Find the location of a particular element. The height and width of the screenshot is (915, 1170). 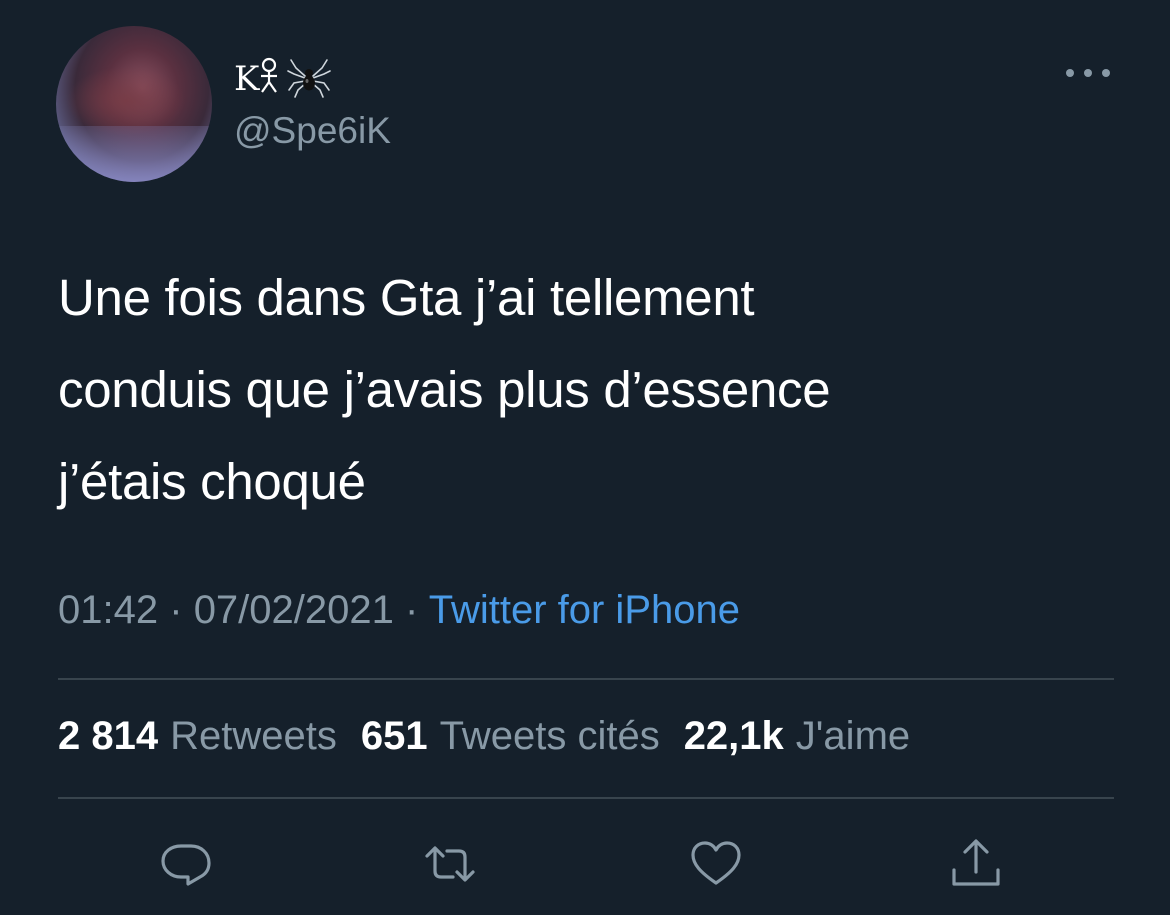

stick-figure-glyph is located at coordinates (269, 75).